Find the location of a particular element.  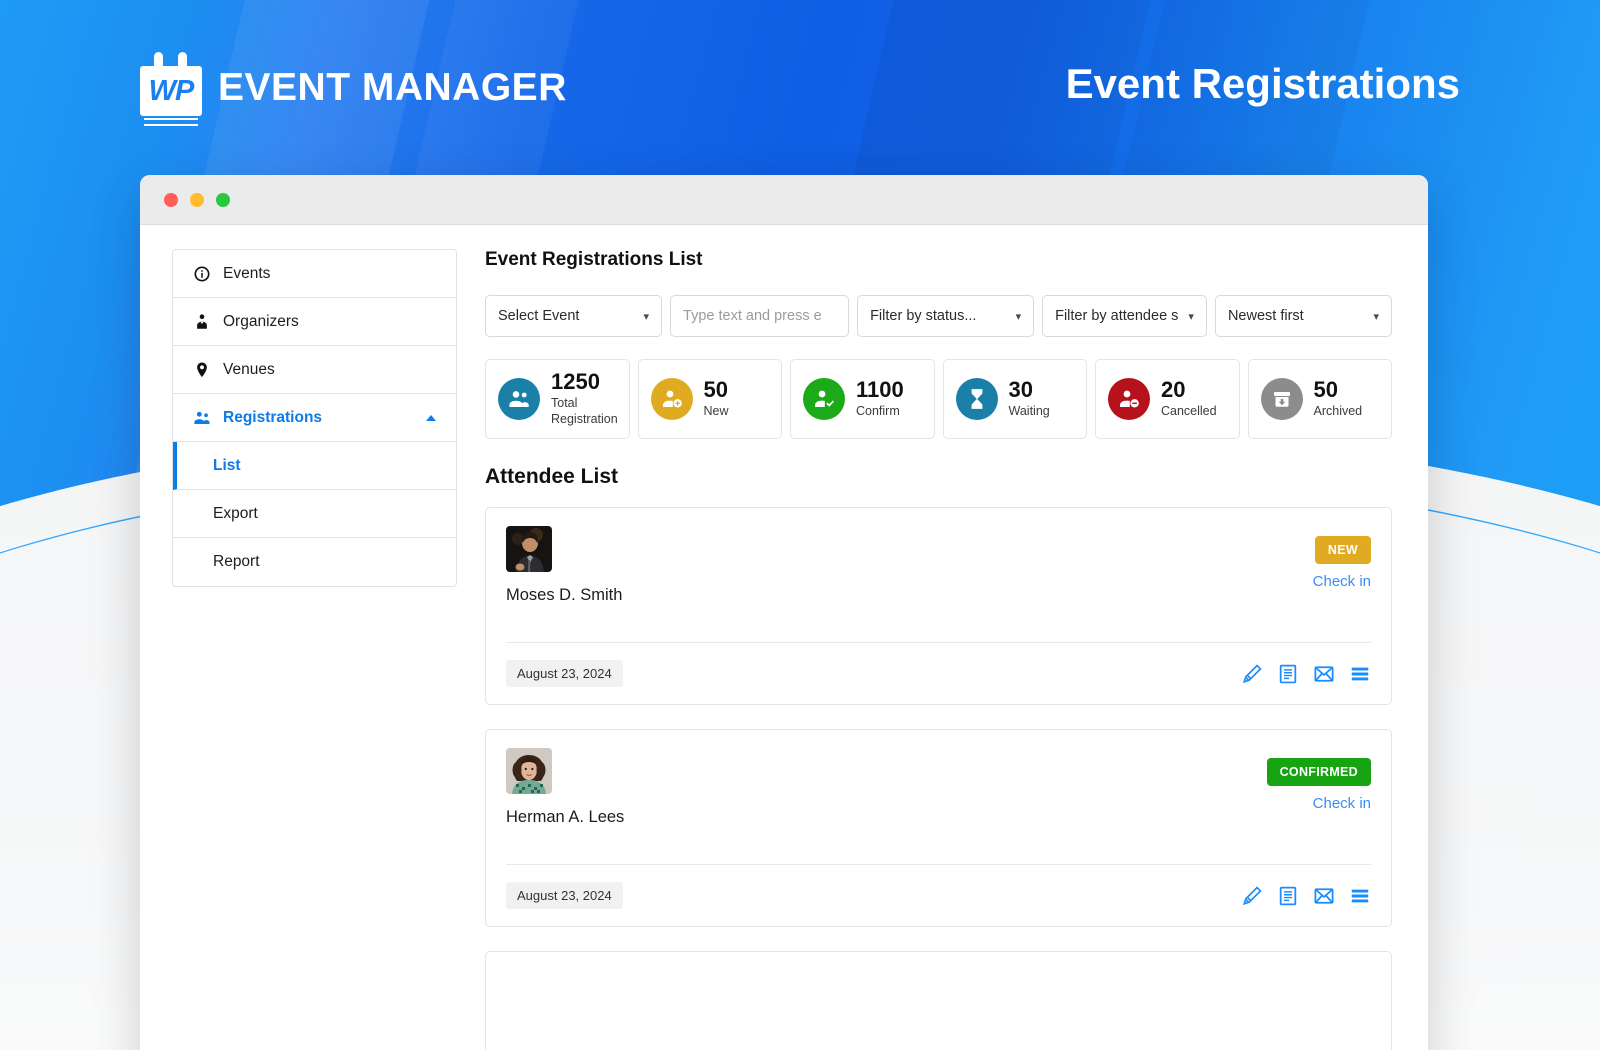

sort-select: Newest first ▾ is located at coordinates (1303, 316).